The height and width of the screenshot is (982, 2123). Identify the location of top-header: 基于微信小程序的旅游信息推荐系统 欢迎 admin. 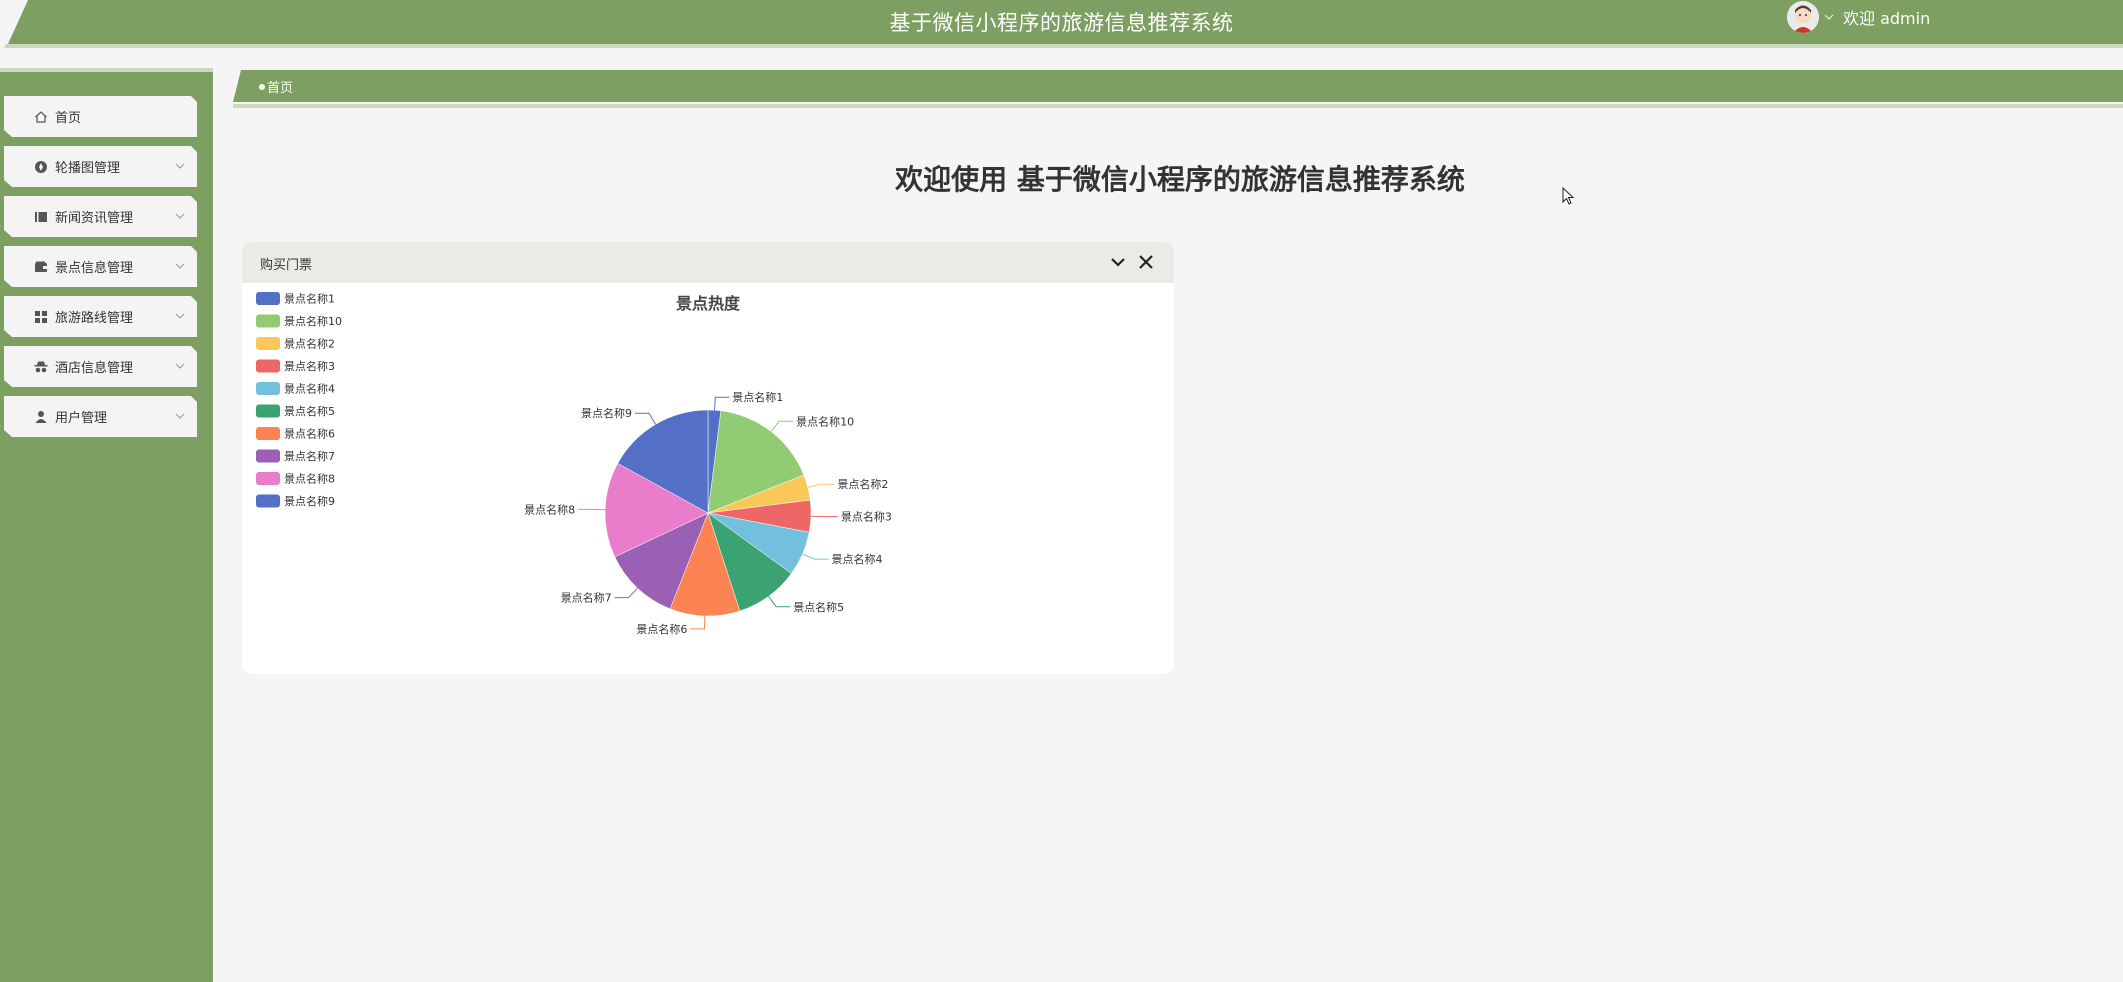
(1061, 24).